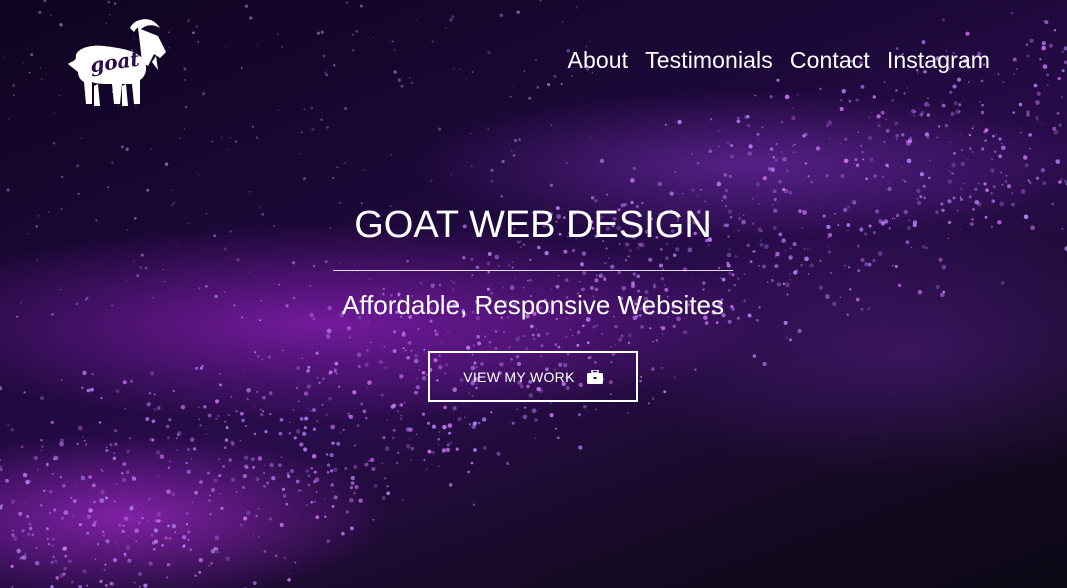 The width and height of the screenshot is (1067, 588). I want to click on hero-subtitle: Affordable, Responsive Websites, so click(533, 305).